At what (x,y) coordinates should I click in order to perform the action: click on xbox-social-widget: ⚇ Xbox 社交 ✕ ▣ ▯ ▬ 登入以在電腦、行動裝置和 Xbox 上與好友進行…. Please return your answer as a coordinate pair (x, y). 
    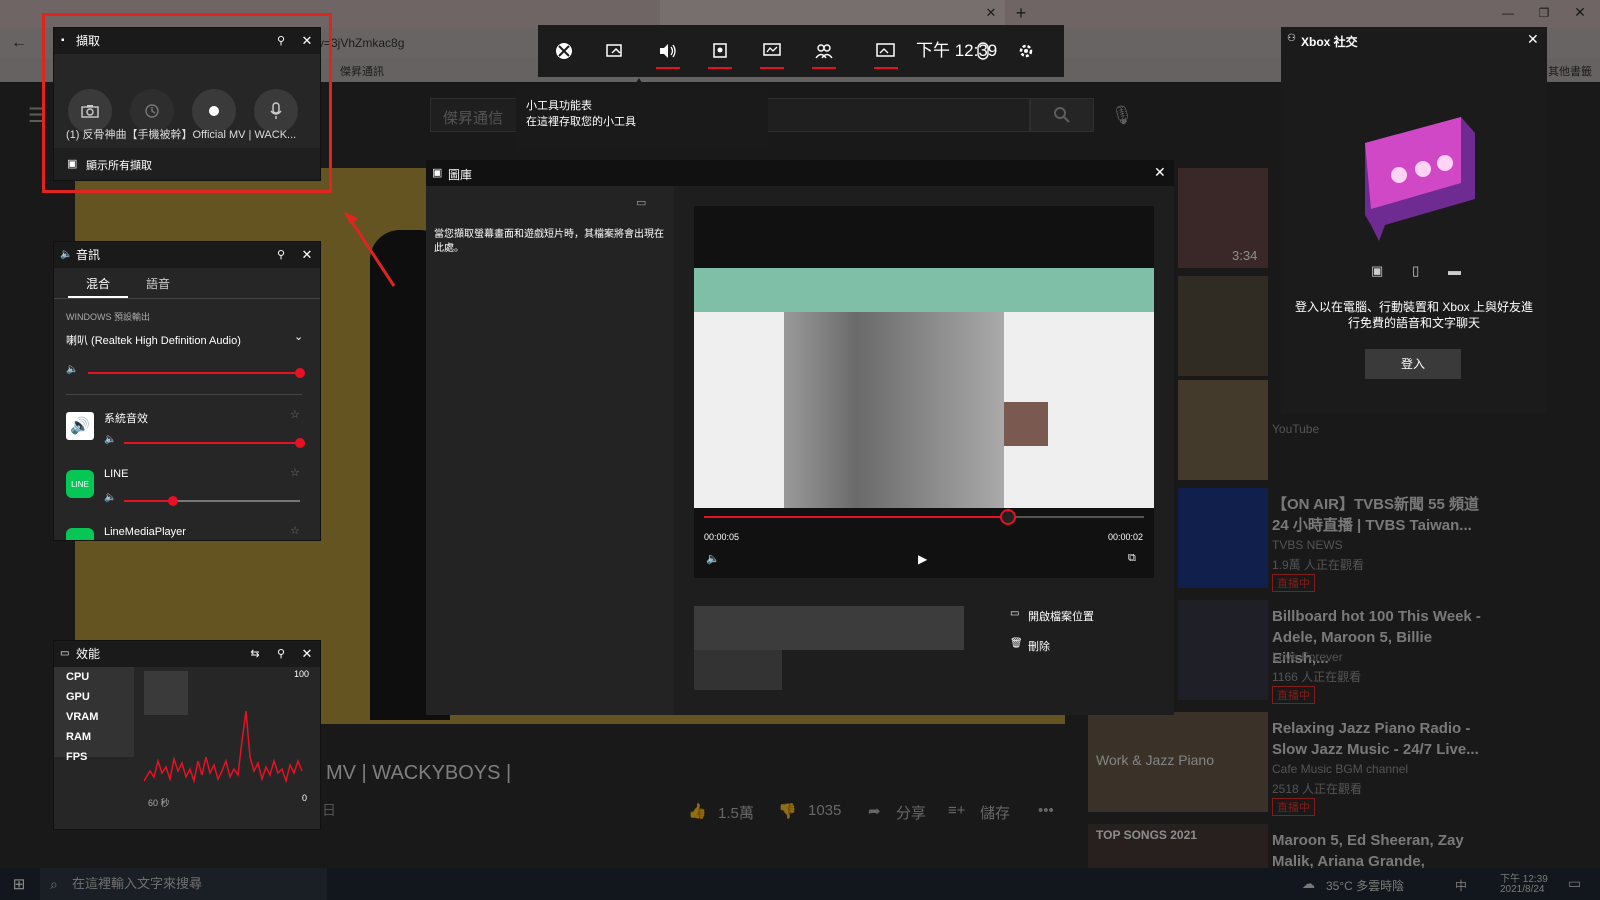
    Looking at the image, I should click on (1414, 220).